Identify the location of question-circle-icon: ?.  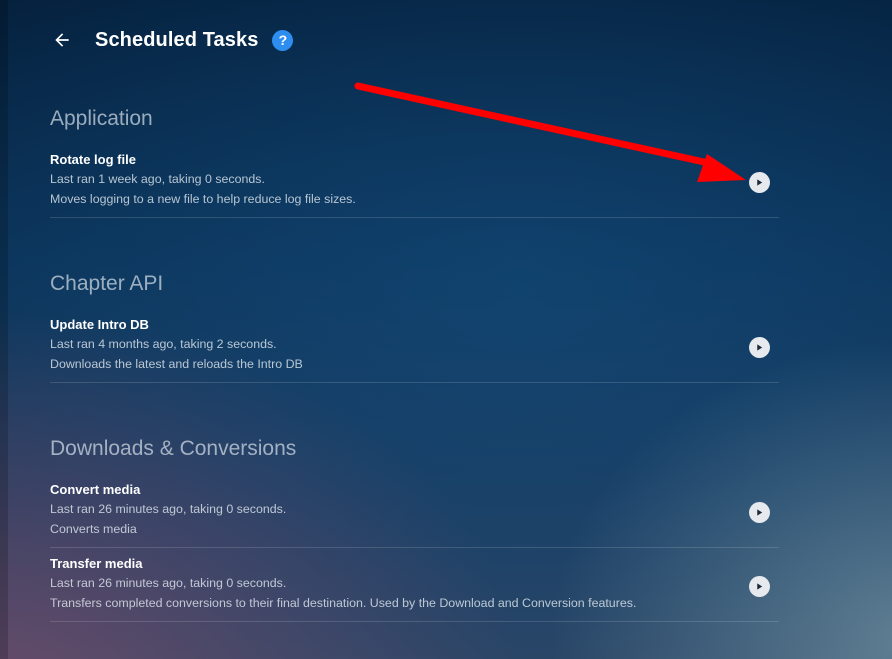
(283, 40).